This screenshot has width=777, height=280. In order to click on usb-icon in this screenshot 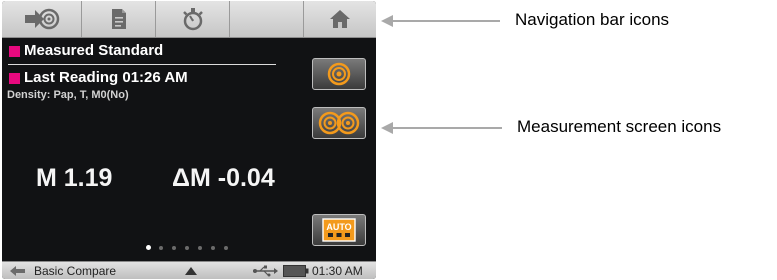, I will do `click(265, 271)`.